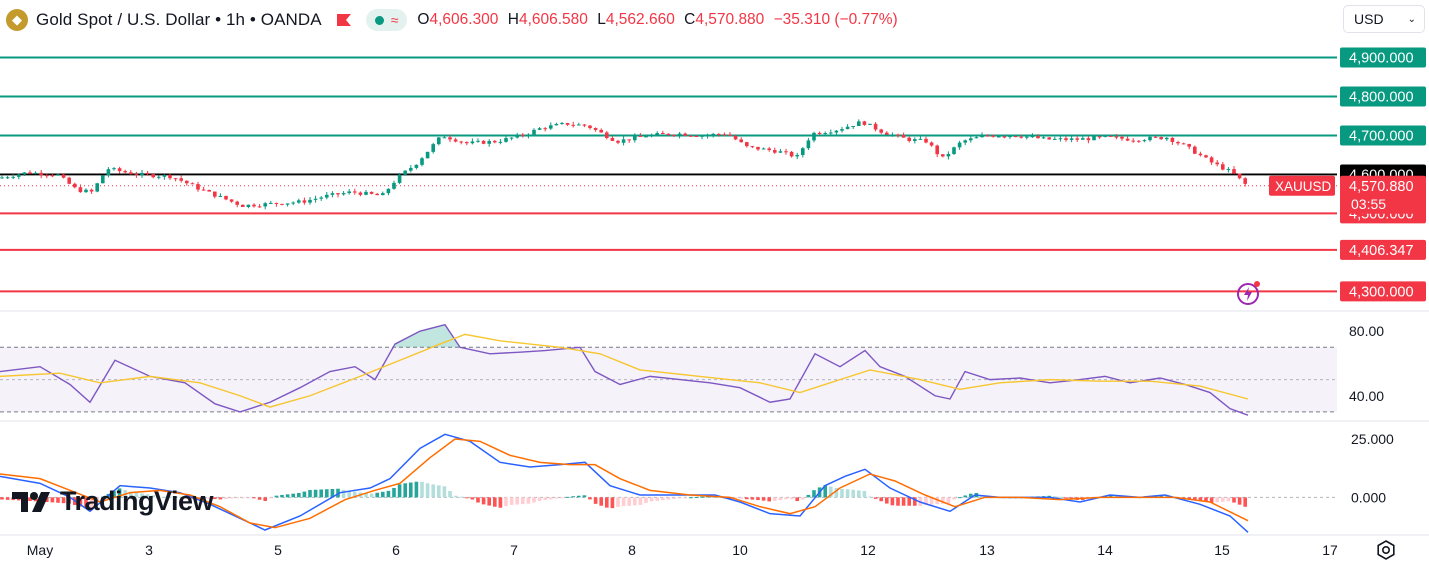  What do you see at coordinates (1366, 396) in the screenshot?
I see `rsi-tick-label: 40.00` at bounding box center [1366, 396].